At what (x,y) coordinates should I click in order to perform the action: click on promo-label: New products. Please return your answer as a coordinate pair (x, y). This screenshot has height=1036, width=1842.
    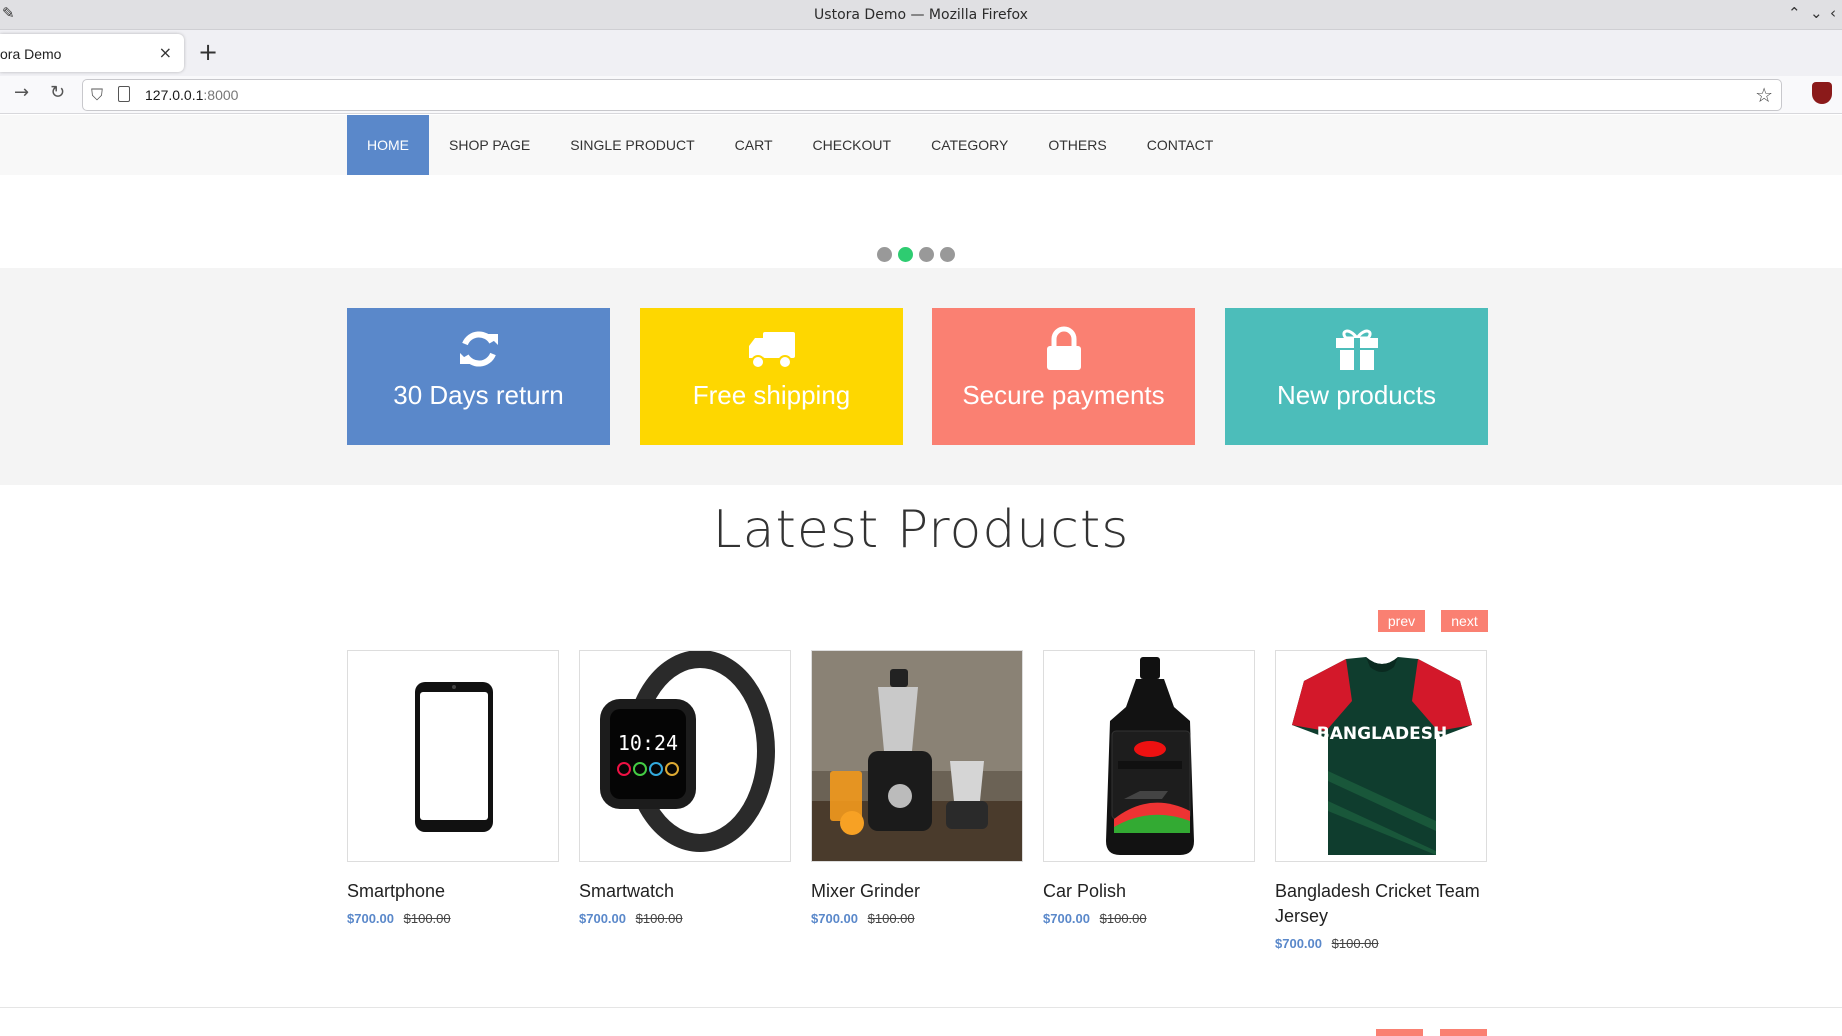
    Looking at the image, I should click on (1356, 395).